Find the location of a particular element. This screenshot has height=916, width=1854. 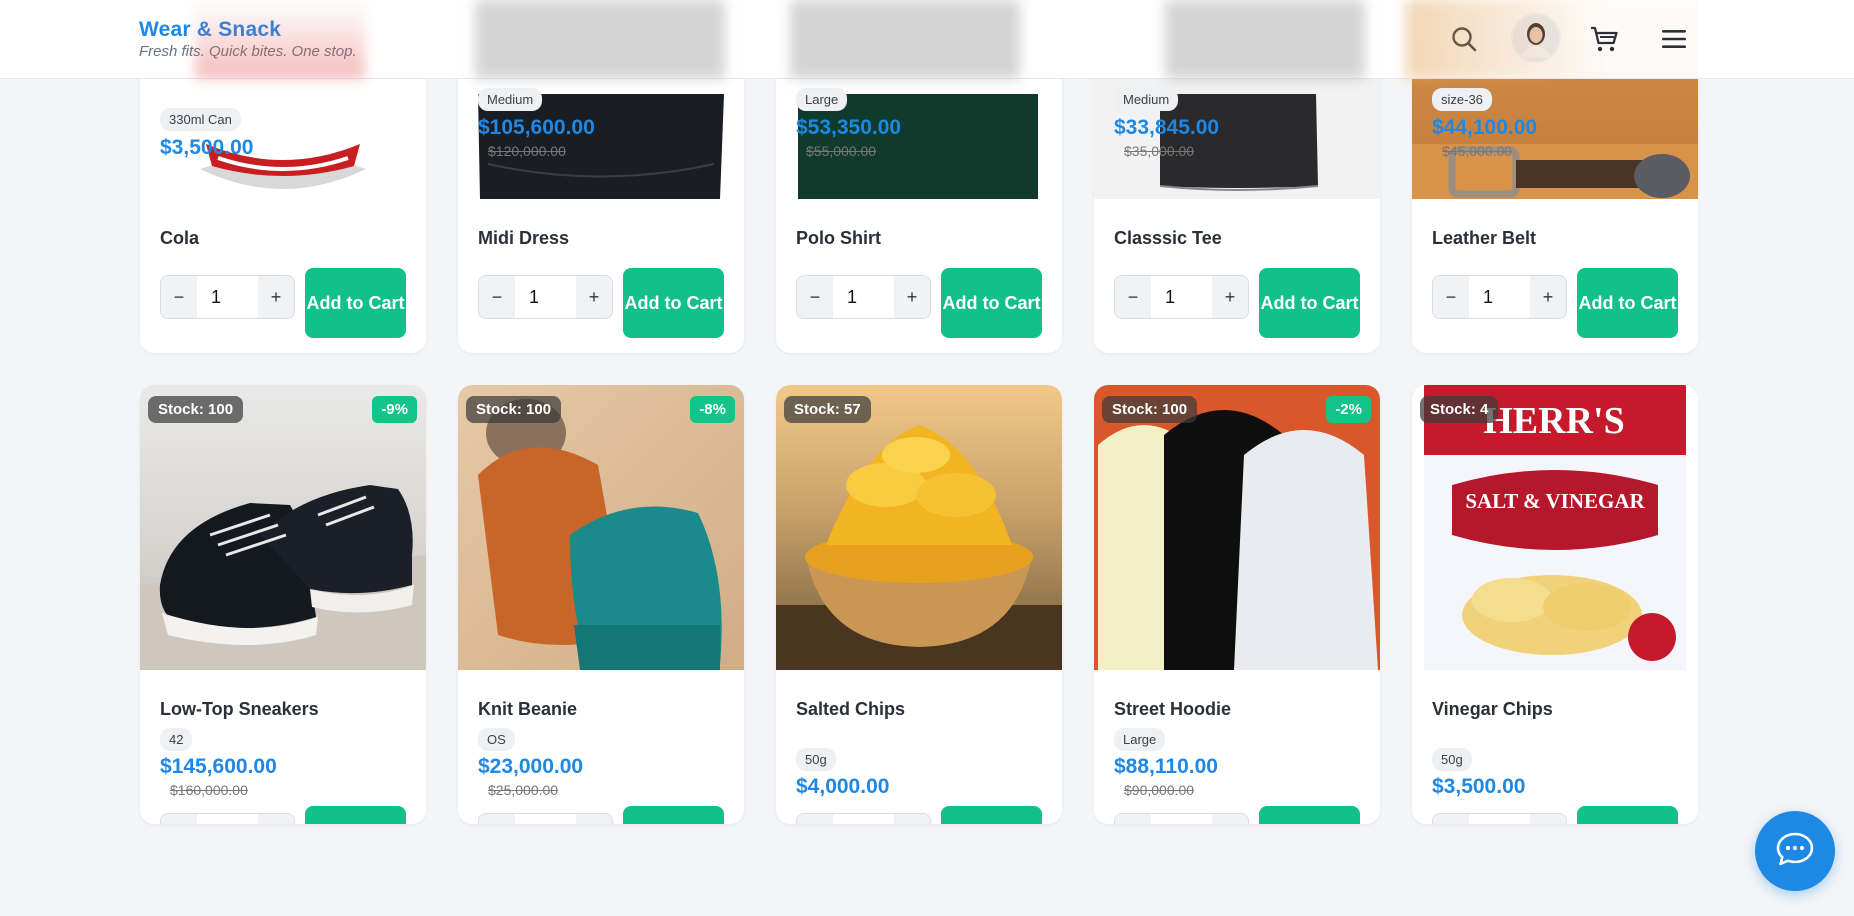

discount-badge: -8% is located at coordinates (712, 409).